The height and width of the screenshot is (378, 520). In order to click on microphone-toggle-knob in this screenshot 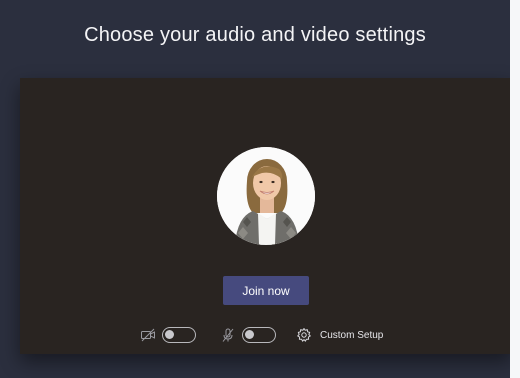, I will do `click(249, 334)`.